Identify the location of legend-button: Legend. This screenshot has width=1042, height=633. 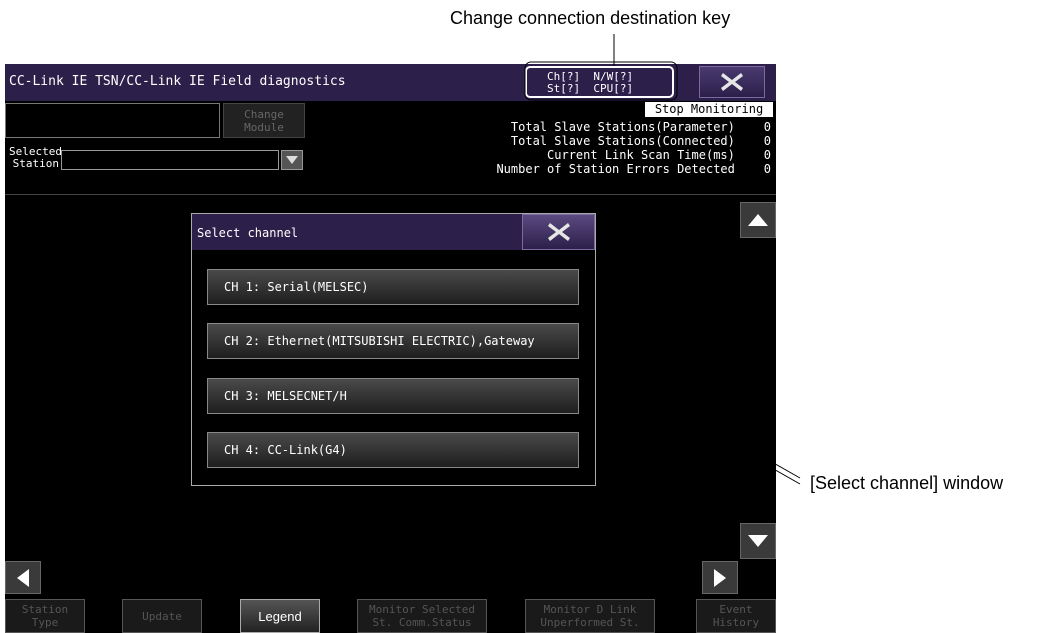
(280, 616).